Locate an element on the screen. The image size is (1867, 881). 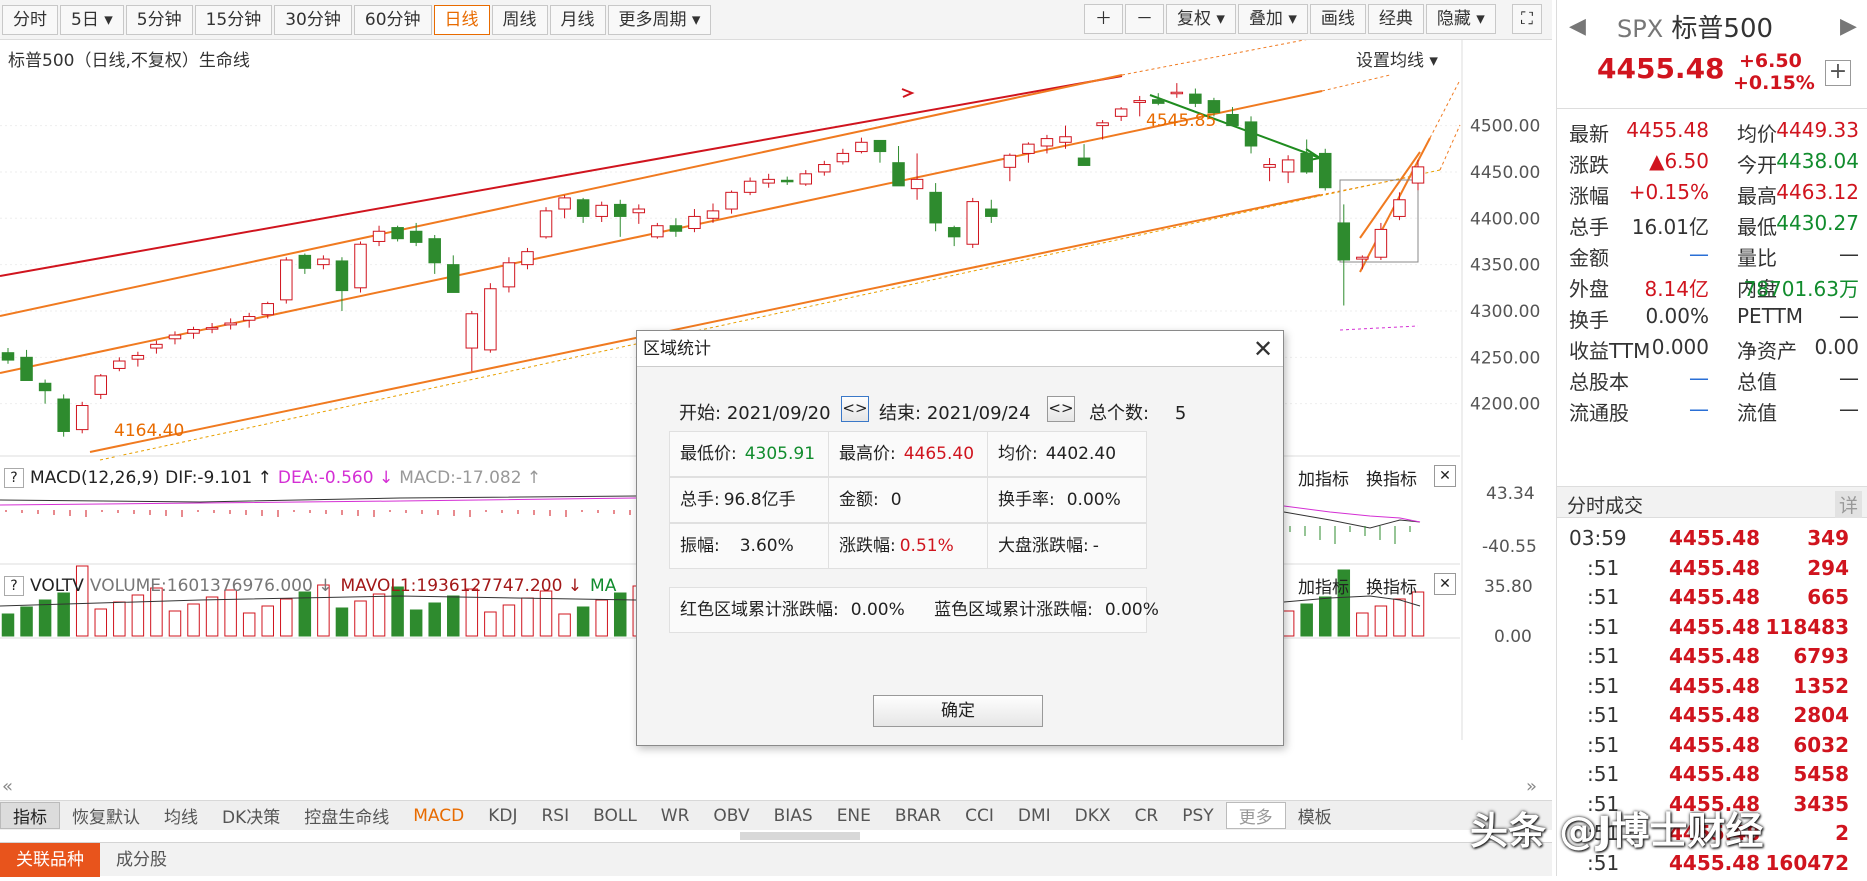
quote-value: 8.14亿 is located at coordinates (1676, 289).